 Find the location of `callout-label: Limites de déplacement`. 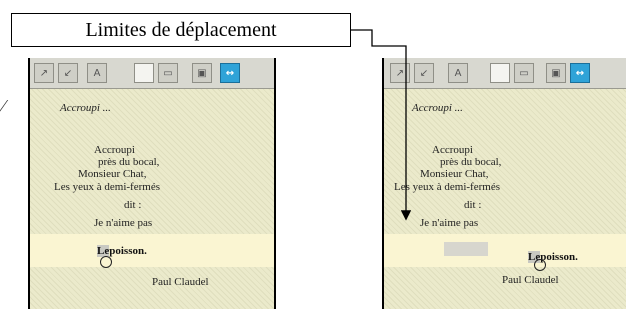

callout-label: Limites de déplacement is located at coordinates (181, 30).